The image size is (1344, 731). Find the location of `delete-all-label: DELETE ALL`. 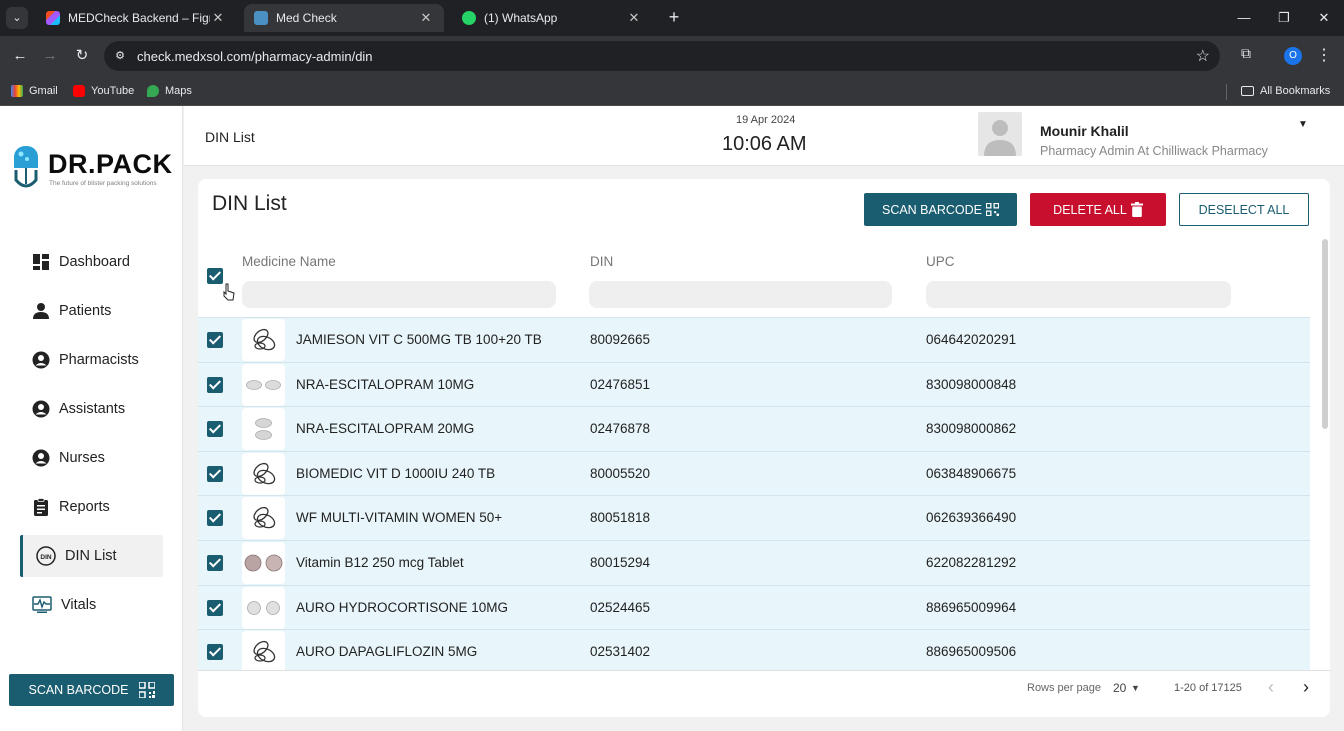

delete-all-label: DELETE ALL is located at coordinates (1090, 209).